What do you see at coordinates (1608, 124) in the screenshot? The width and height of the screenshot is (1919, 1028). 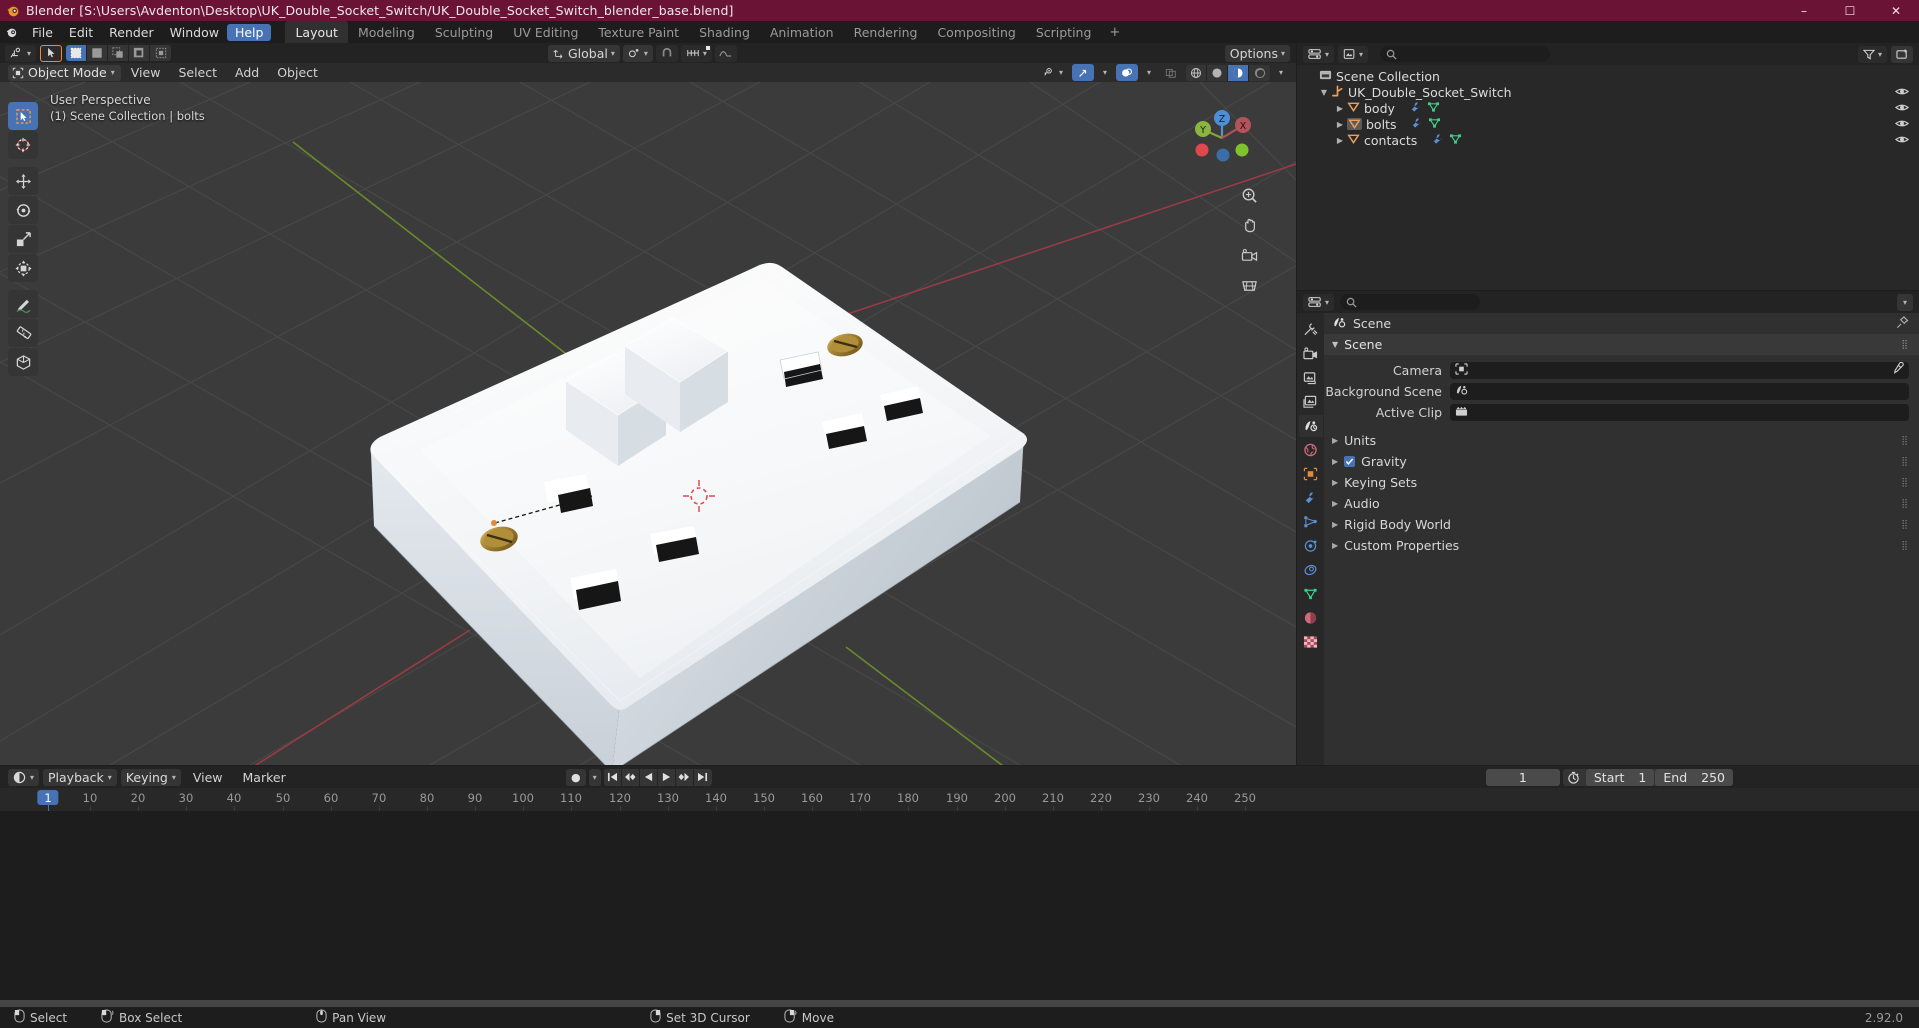 I see `outliner-row-bolts: ▶ bolts` at bounding box center [1608, 124].